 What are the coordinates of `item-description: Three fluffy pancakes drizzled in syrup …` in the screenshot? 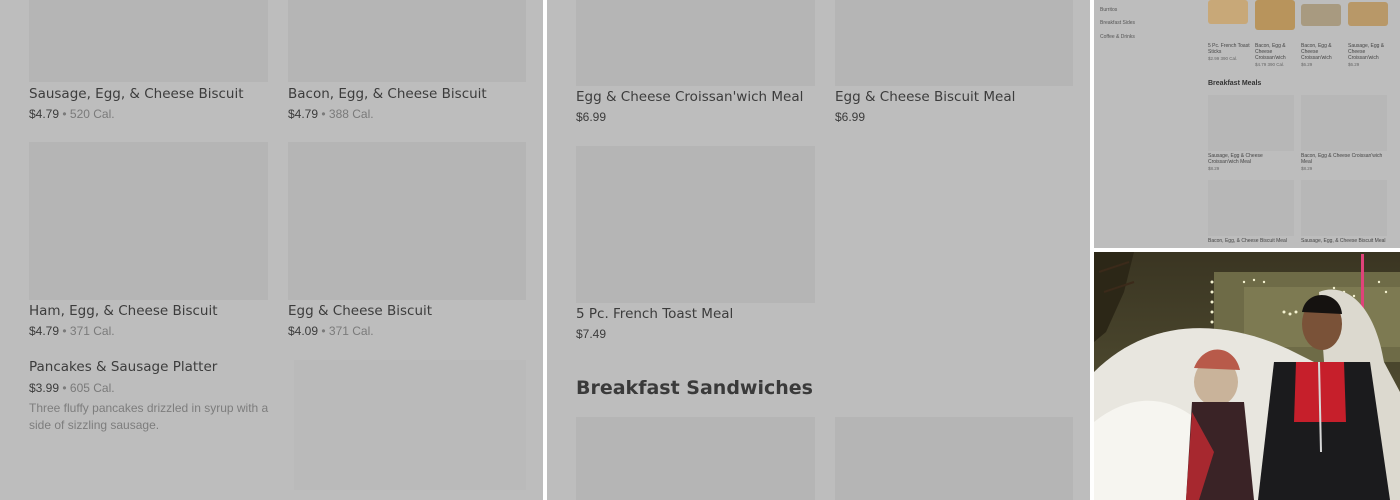 It's located at (149, 416).